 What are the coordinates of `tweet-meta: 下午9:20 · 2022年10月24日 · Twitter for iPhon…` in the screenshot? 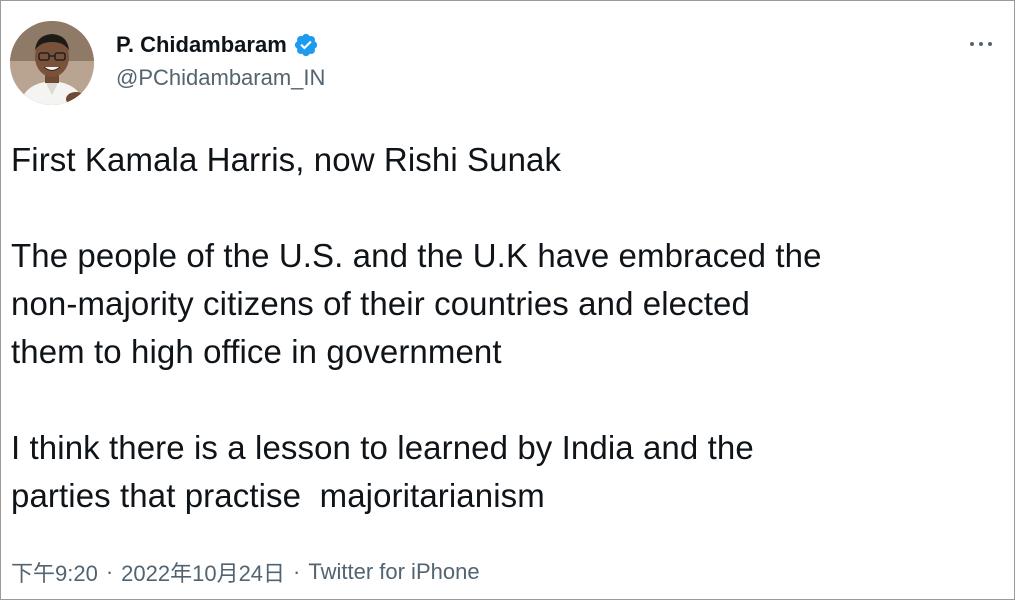 It's located at (245, 572).